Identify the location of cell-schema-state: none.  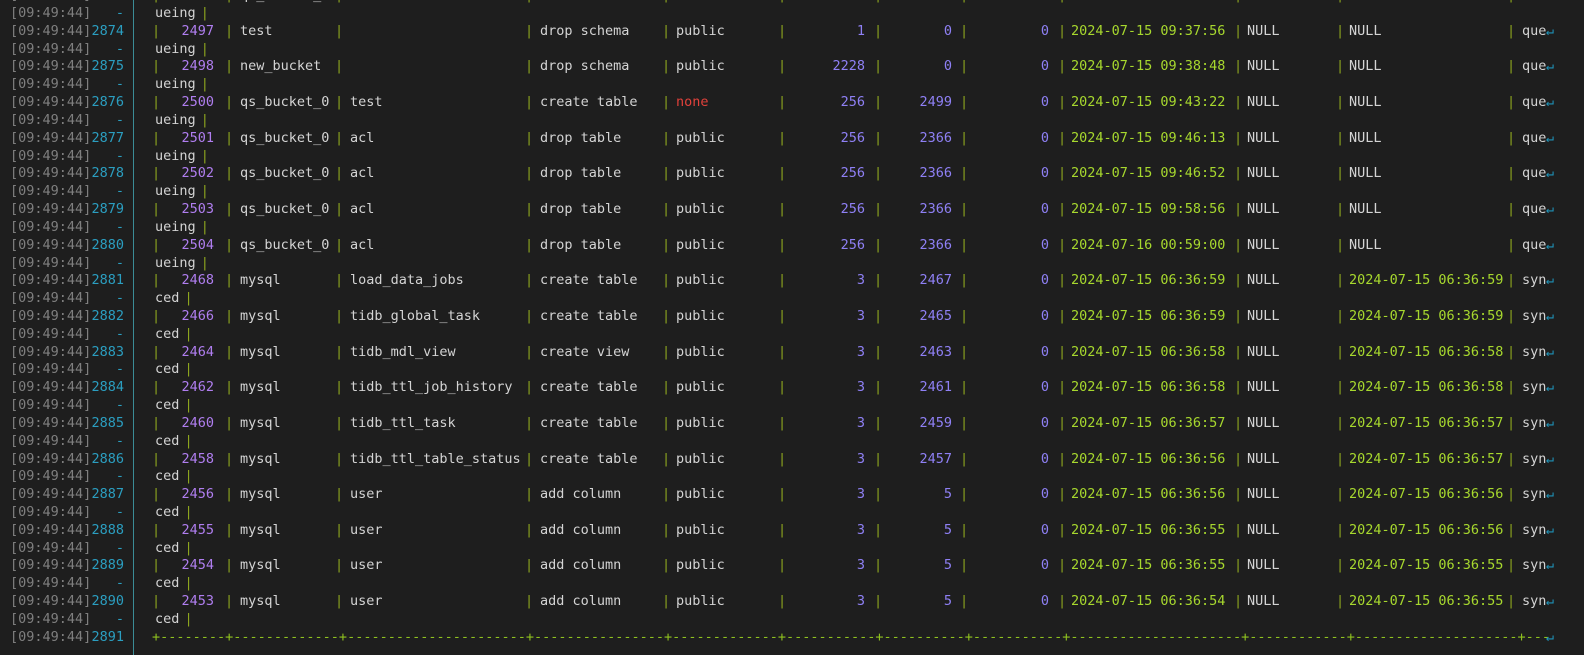
(692, 102).